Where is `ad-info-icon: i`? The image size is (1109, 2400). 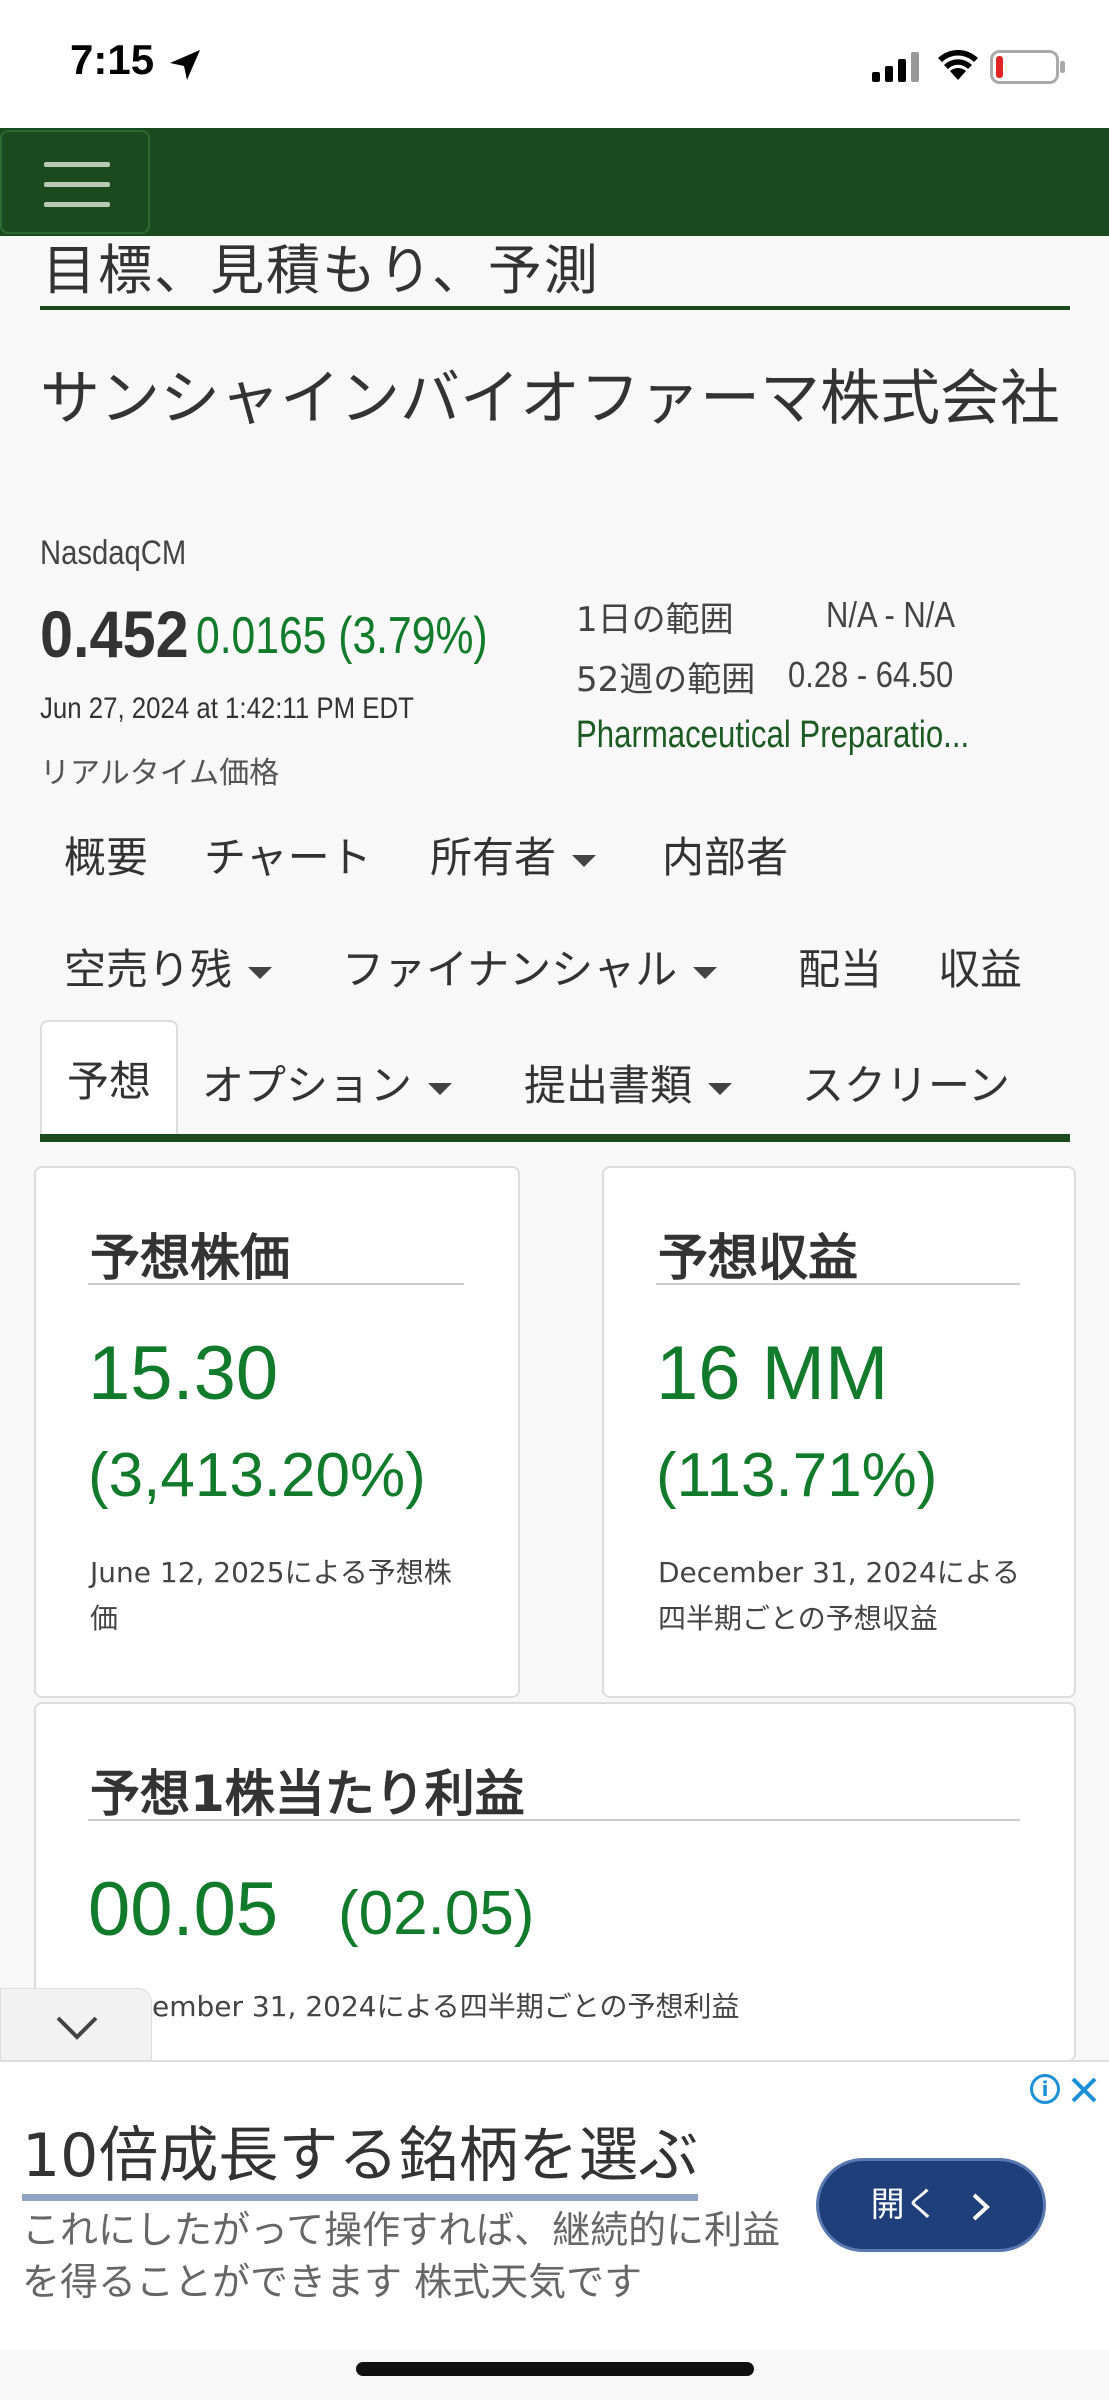 ad-info-icon: i is located at coordinates (1045, 2089).